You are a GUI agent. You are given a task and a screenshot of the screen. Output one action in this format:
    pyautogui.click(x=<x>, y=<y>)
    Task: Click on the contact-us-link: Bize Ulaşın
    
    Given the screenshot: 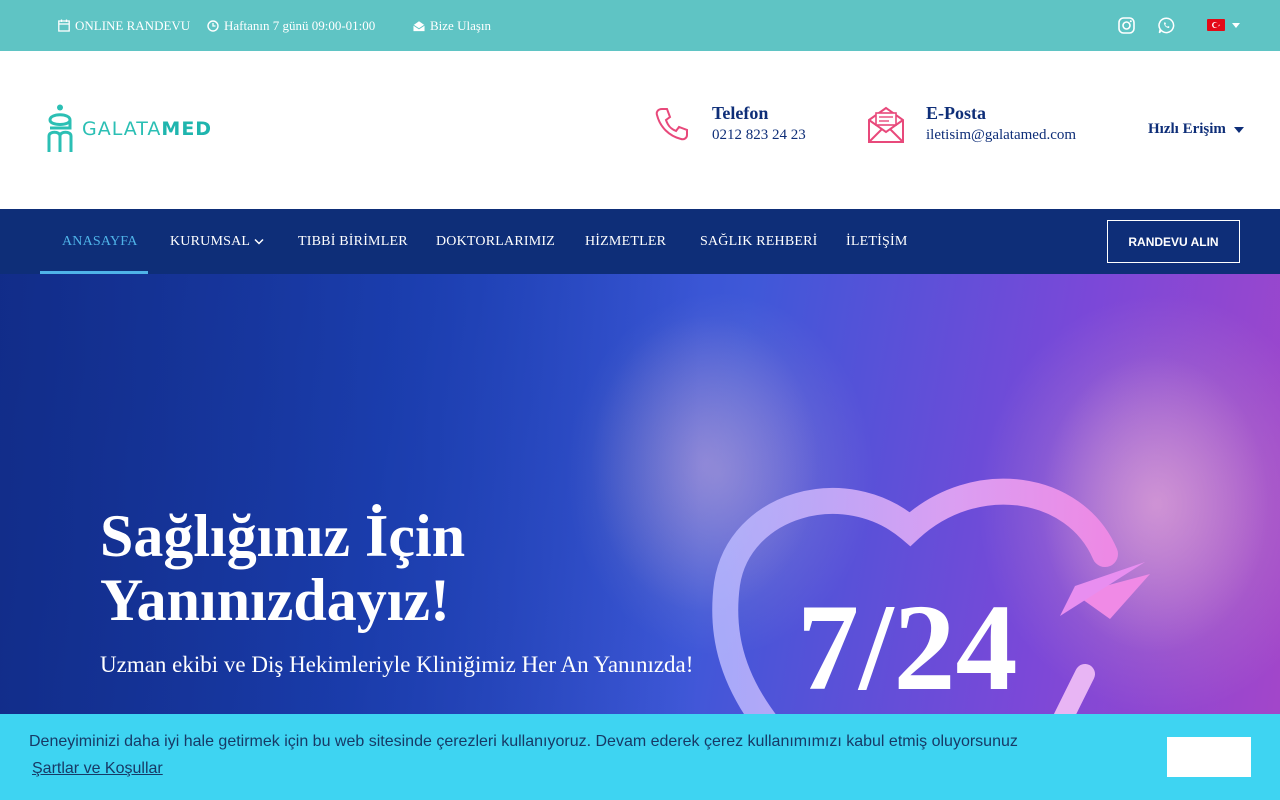 What is the action you would take?
    pyautogui.click(x=452, y=25)
    